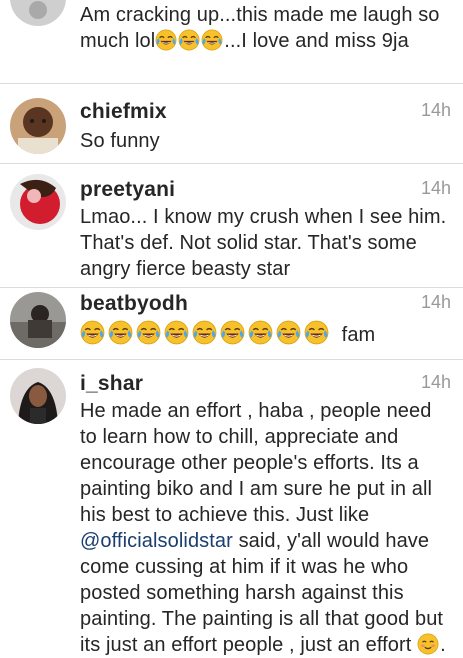 The height and width of the screenshot is (658, 463). What do you see at coordinates (134, 304) in the screenshot?
I see `username-link: beatbyodh` at bounding box center [134, 304].